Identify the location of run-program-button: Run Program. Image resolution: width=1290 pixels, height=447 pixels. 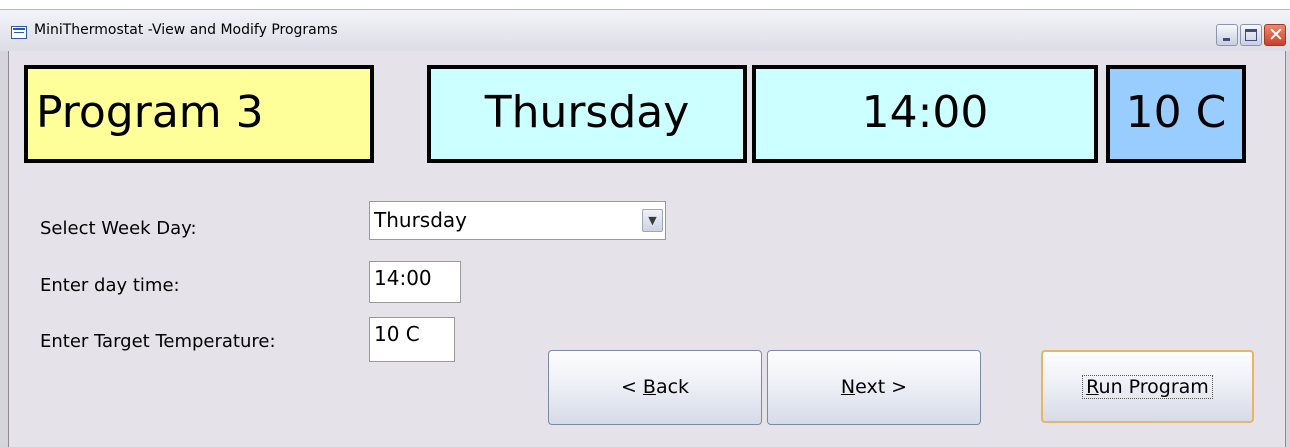
(1147, 386).